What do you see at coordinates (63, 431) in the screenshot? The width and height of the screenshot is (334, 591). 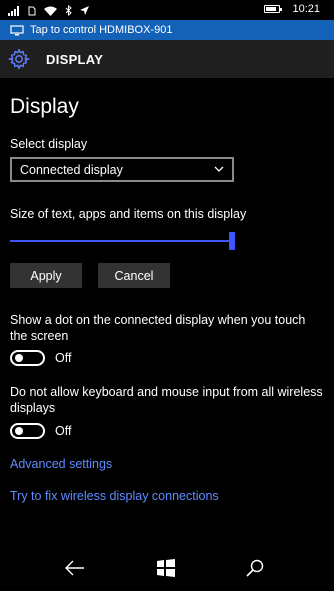 I see `block-input-state: Off` at bounding box center [63, 431].